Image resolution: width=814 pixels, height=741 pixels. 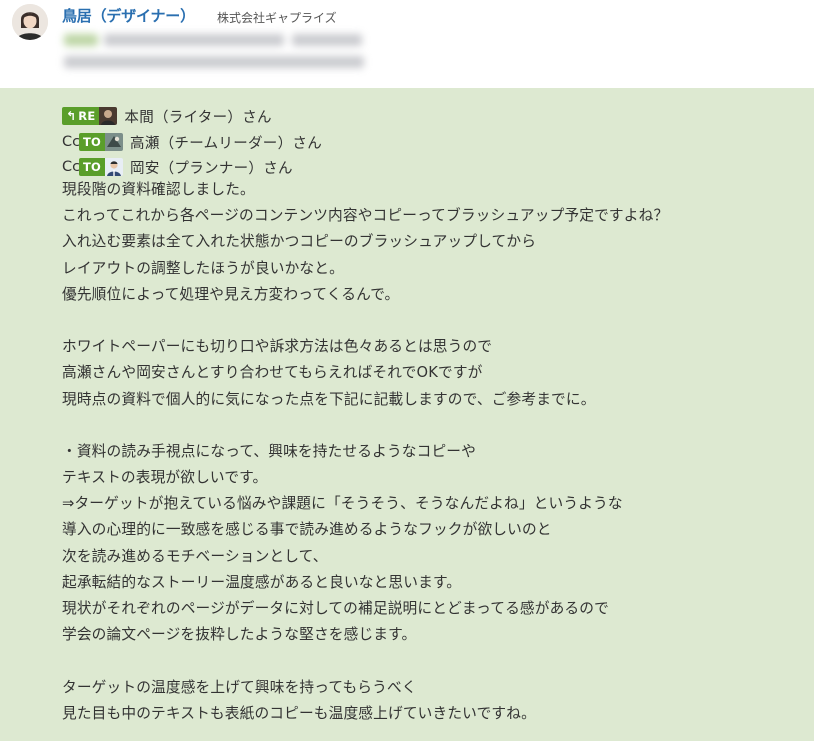 I want to click on redacted-preview, so click(x=245, y=54).